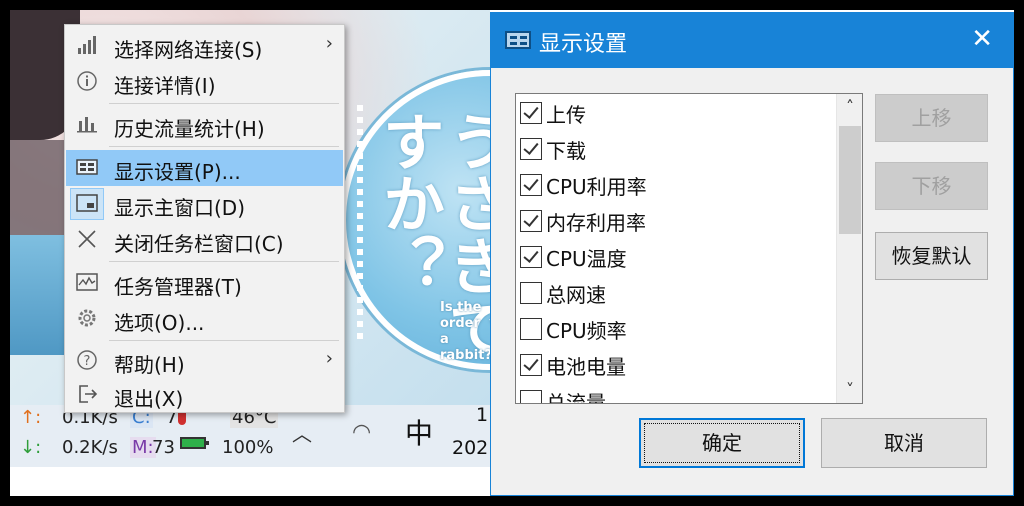 The width and height of the screenshot is (1024, 506). I want to click on ok-button-label: 确定, so click(722, 443).